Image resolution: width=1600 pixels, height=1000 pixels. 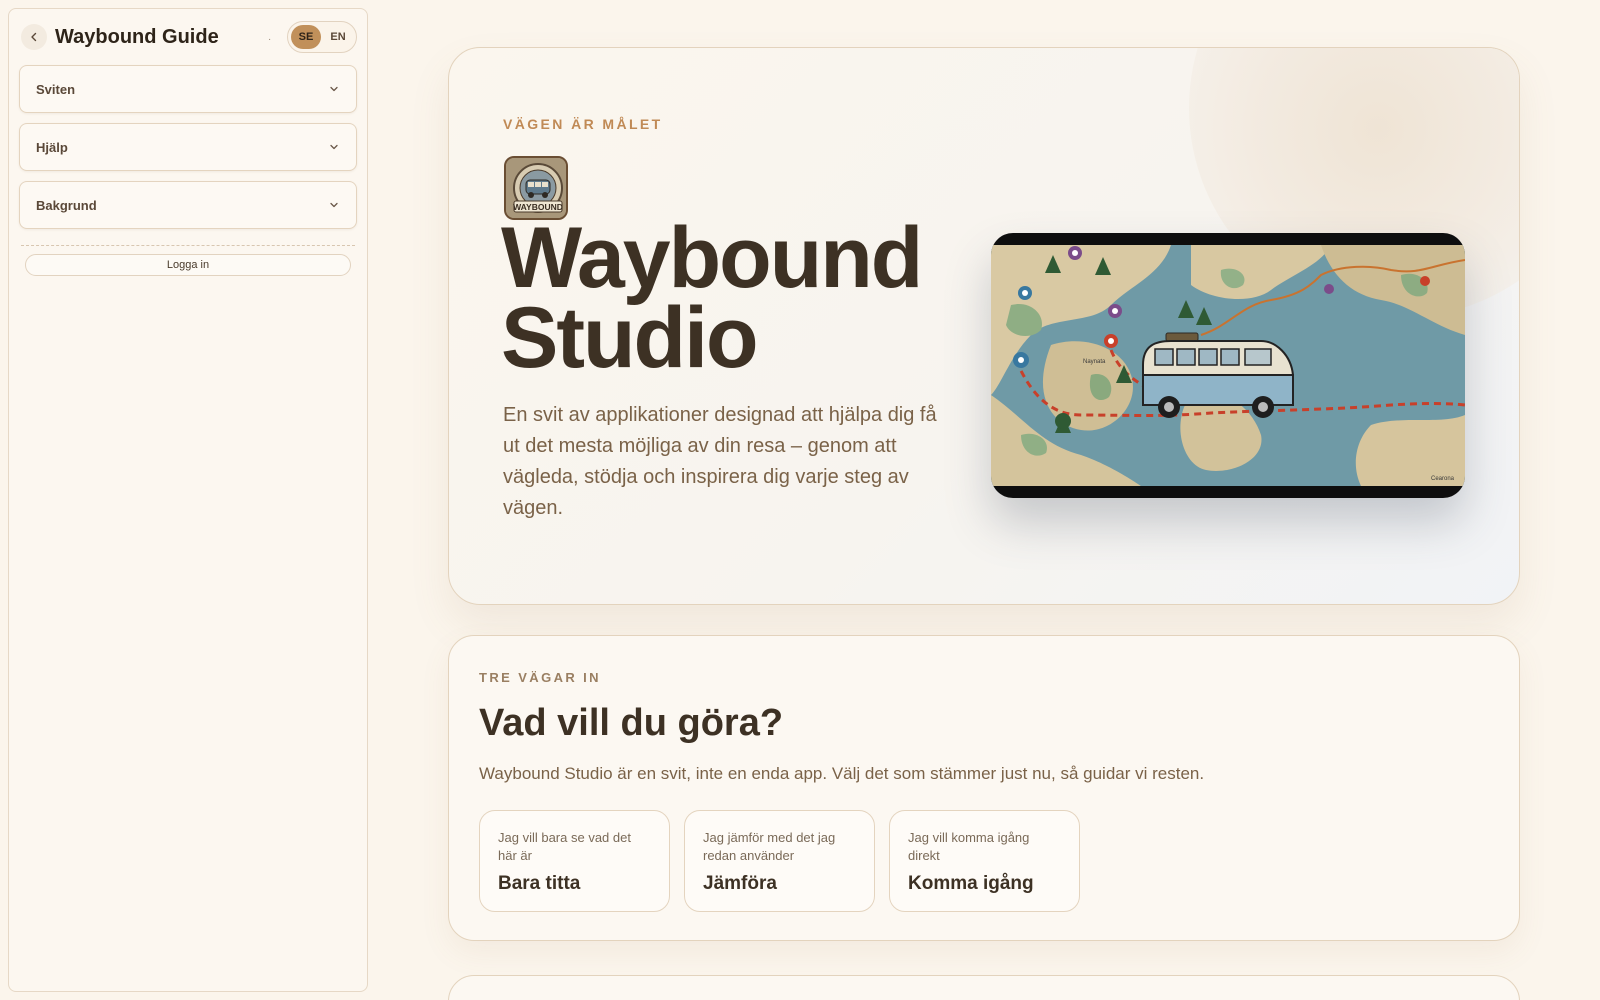 I want to click on map-label-cearona: Cearona, so click(x=1443, y=479).